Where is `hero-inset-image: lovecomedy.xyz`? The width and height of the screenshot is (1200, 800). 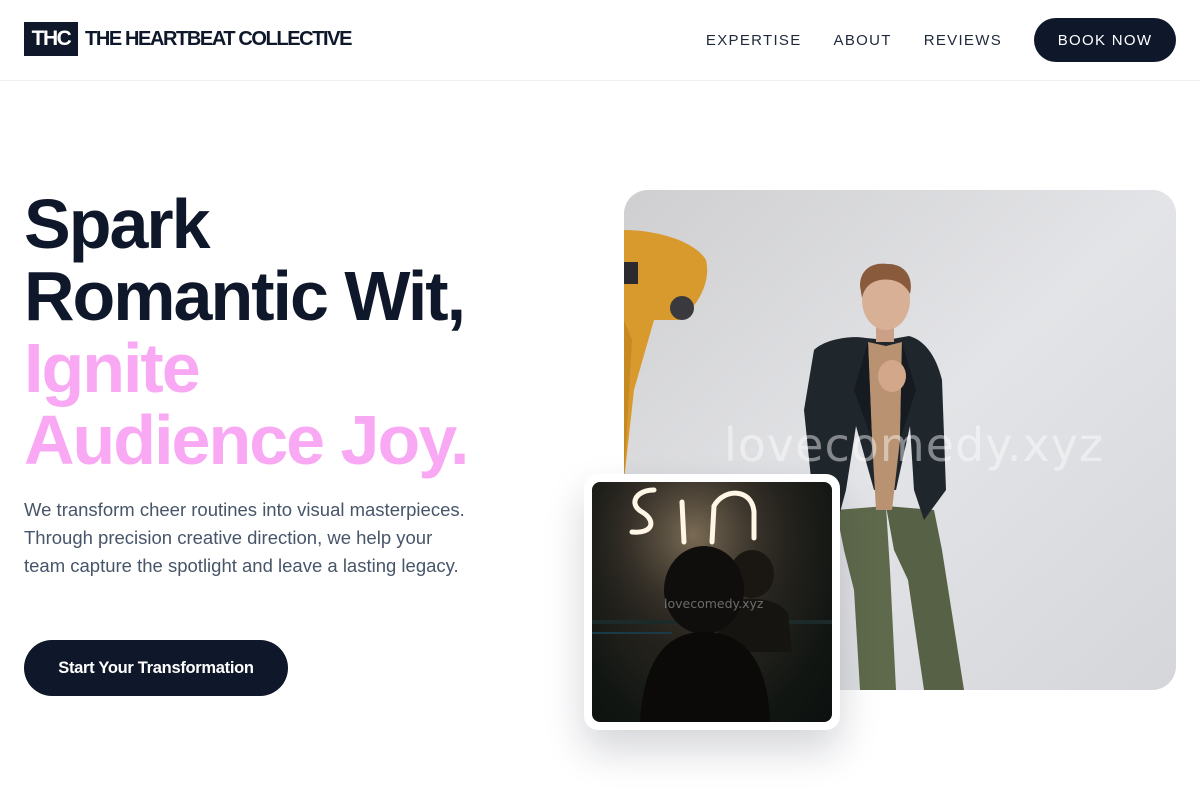
hero-inset-image: lovecomedy.xyz is located at coordinates (712, 602).